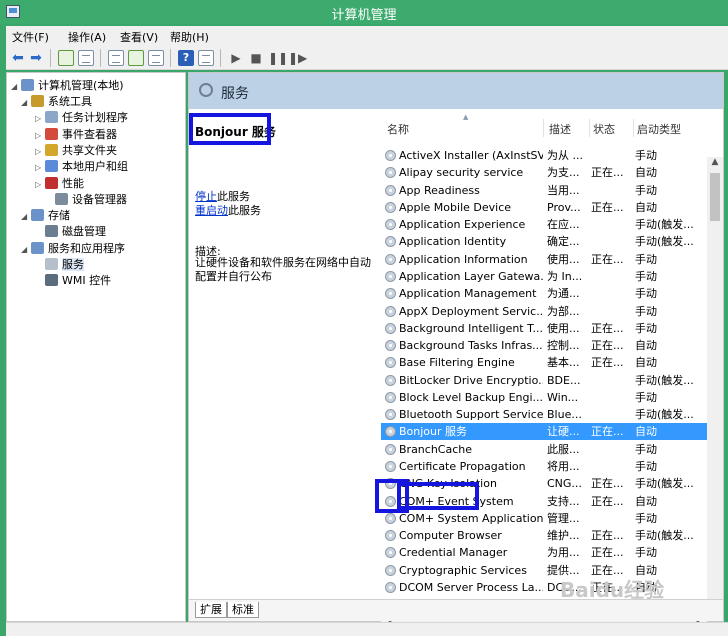 The width and height of the screenshot is (728, 636). I want to click on cell-name: ActiveX Installer (AxInstSV), so click(471, 155).